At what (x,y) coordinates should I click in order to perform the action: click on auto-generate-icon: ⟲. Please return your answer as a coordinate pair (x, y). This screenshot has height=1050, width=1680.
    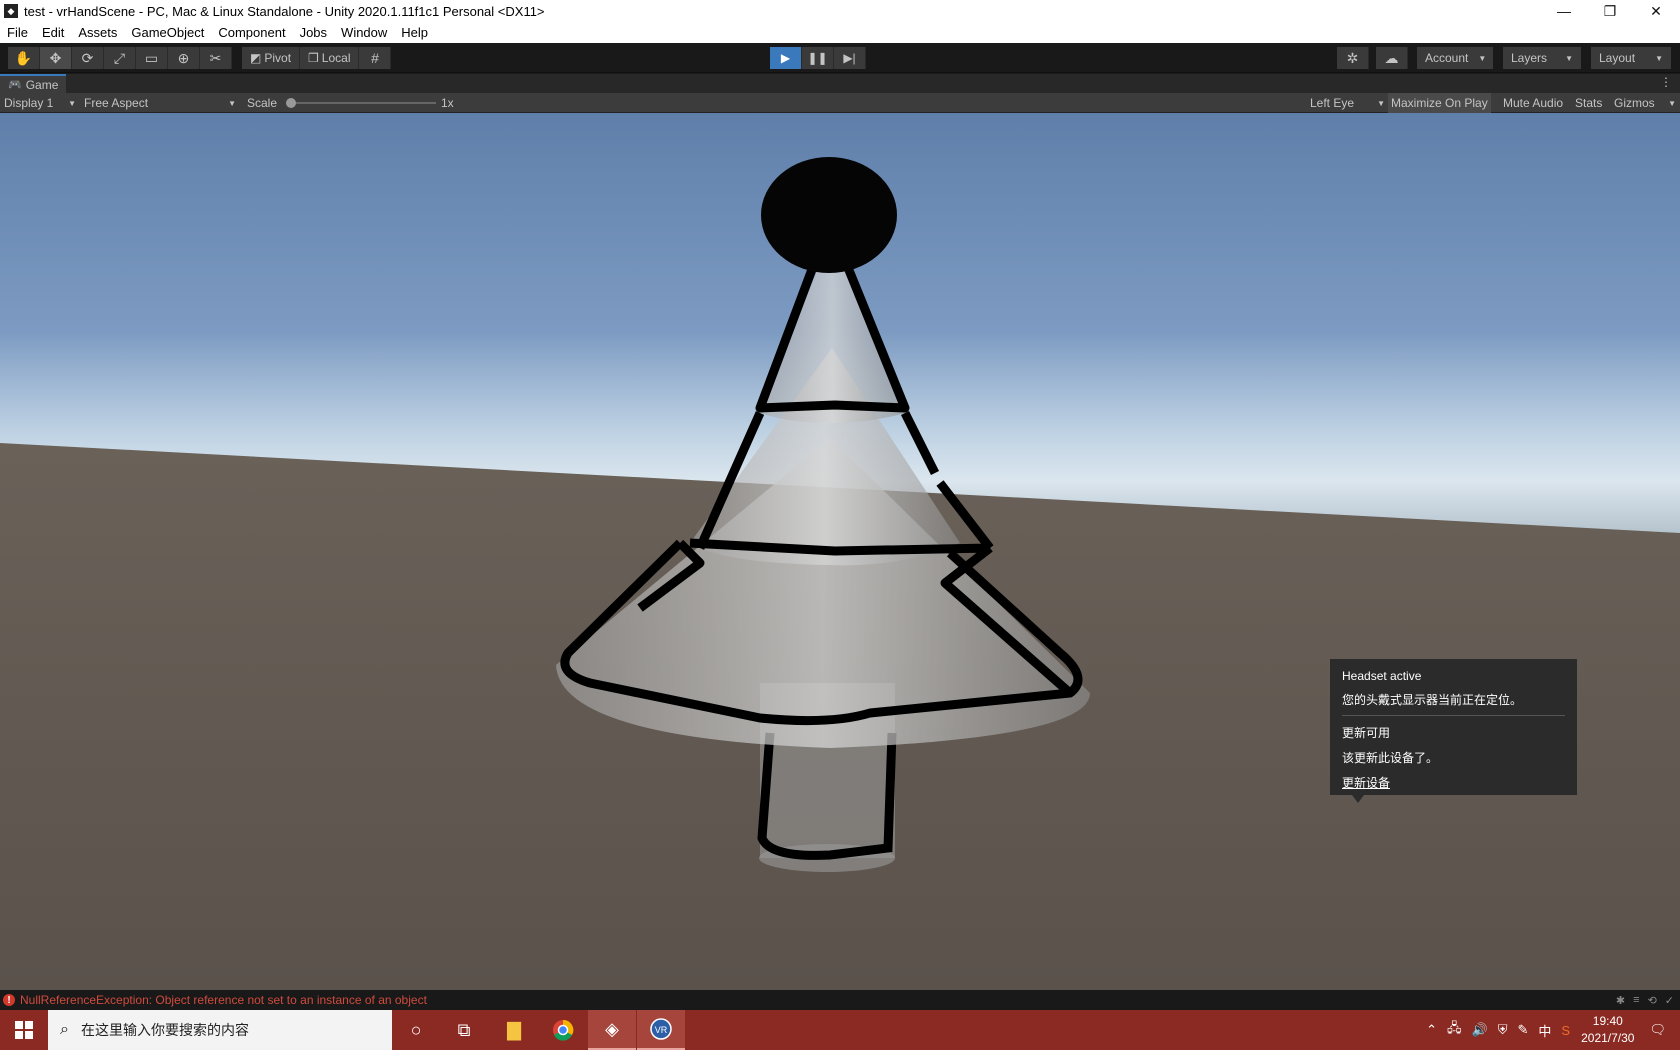
    Looking at the image, I should click on (1652, 1000).